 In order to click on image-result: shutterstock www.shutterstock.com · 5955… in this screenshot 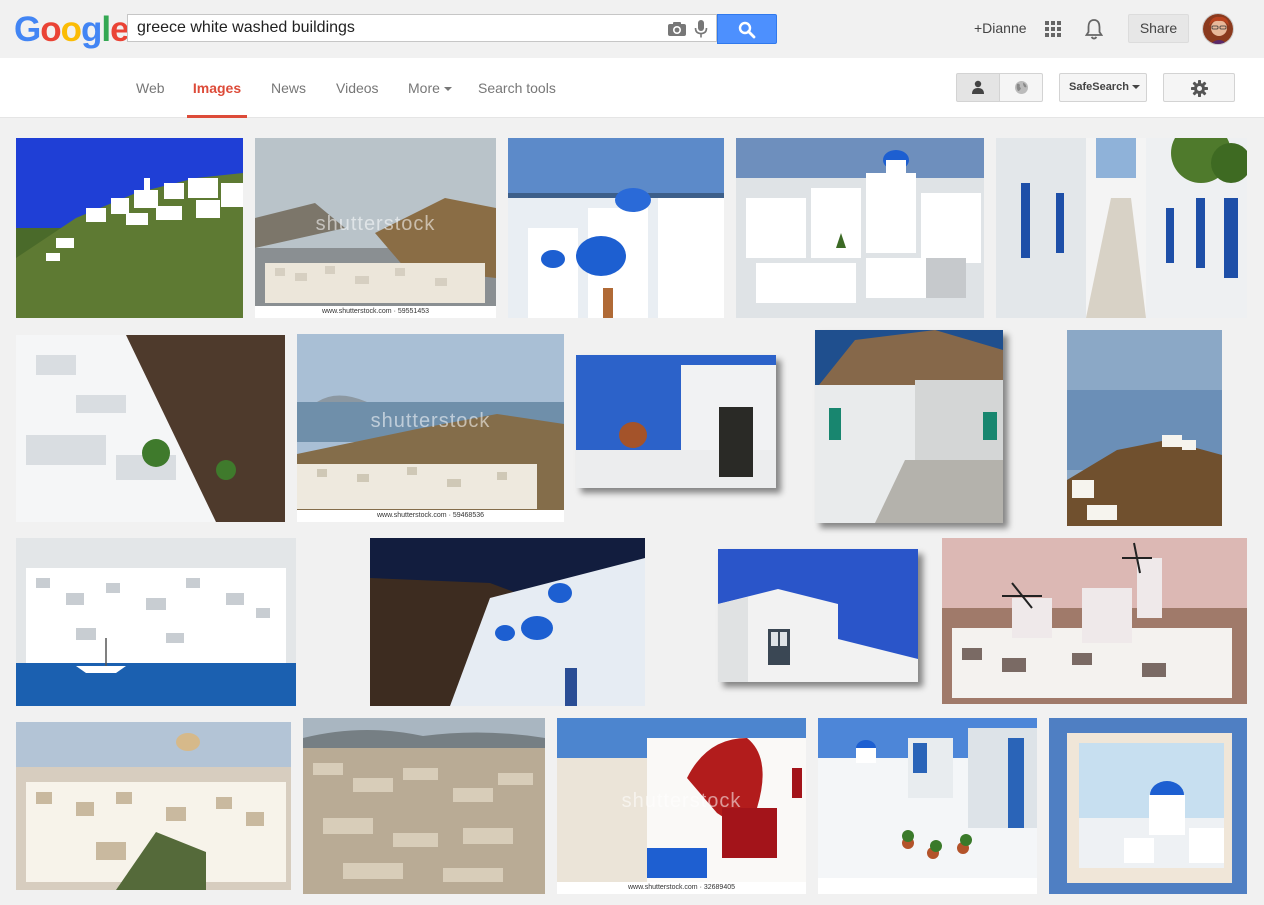, I will do `click(375, 228)`.